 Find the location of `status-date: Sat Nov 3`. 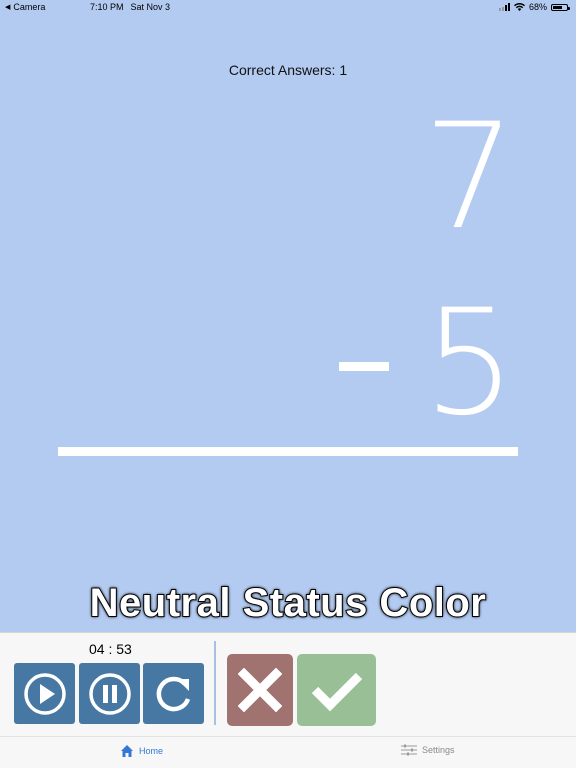

status-date: Sat Nov 3 is located at coordinates (150, 7).